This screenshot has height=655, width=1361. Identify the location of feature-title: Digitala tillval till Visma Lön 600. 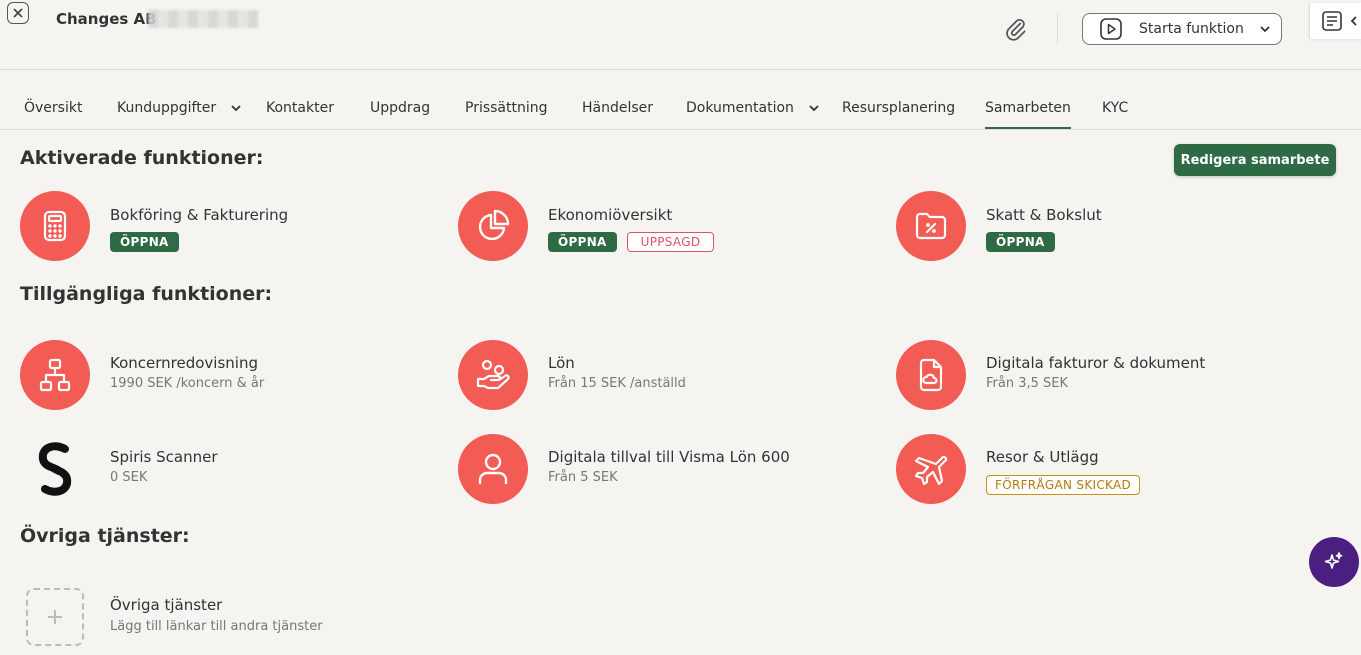
(669, 457).